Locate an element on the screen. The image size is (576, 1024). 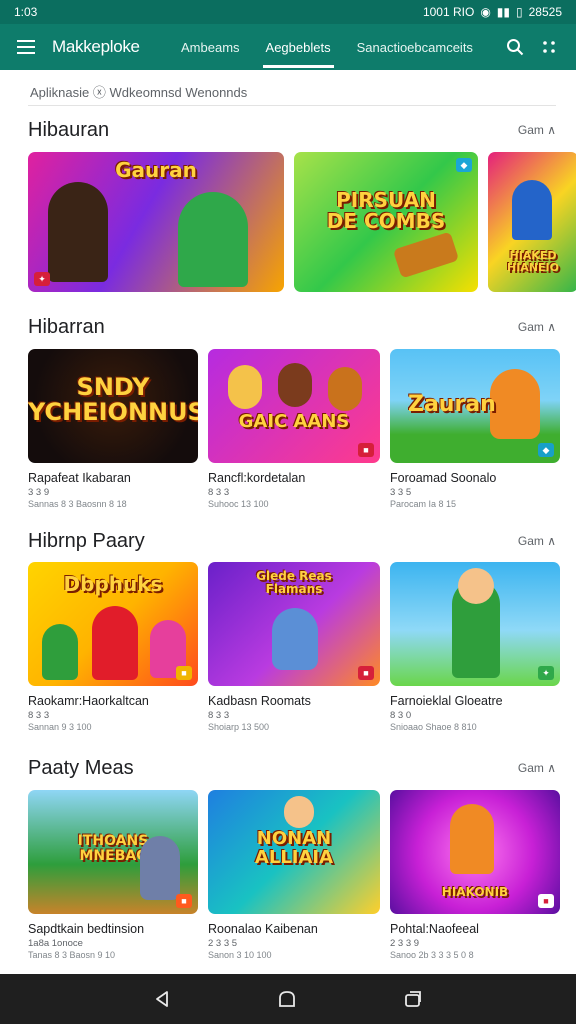
search-input: Apliknasie ⓧ Wdkeomnsd Wenonnds is located at coordinates (292, 92).